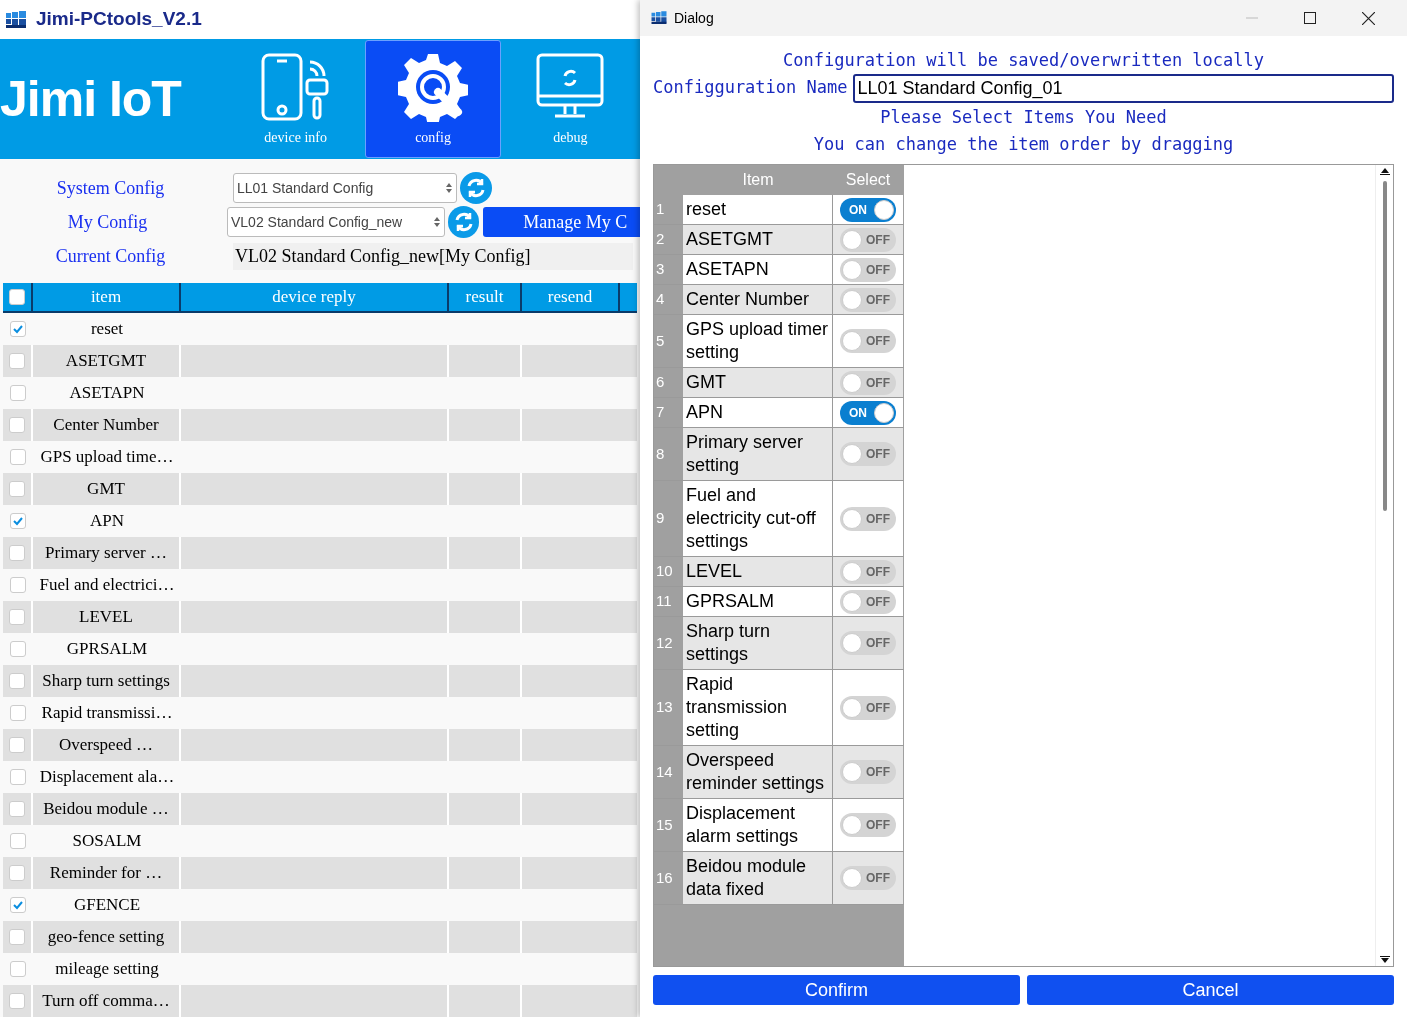  I want to click on row-number: 16, so click(664, 877).